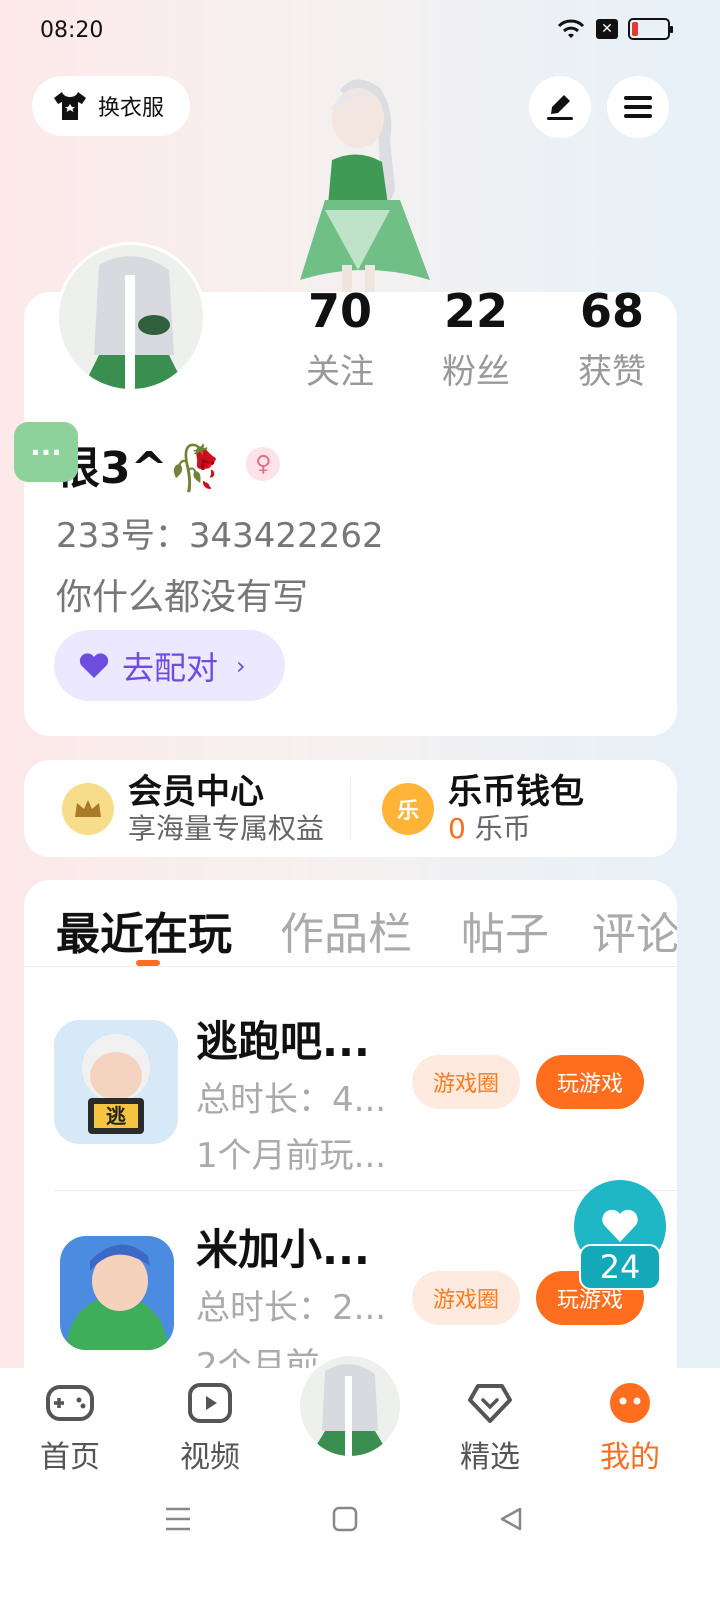 This screenshot has width=720, height=1612. What do you see at coordinates (360, 32) in the screenshot?
I see `status-bar: 08:20 ✕` at bounding box center [360, 32].